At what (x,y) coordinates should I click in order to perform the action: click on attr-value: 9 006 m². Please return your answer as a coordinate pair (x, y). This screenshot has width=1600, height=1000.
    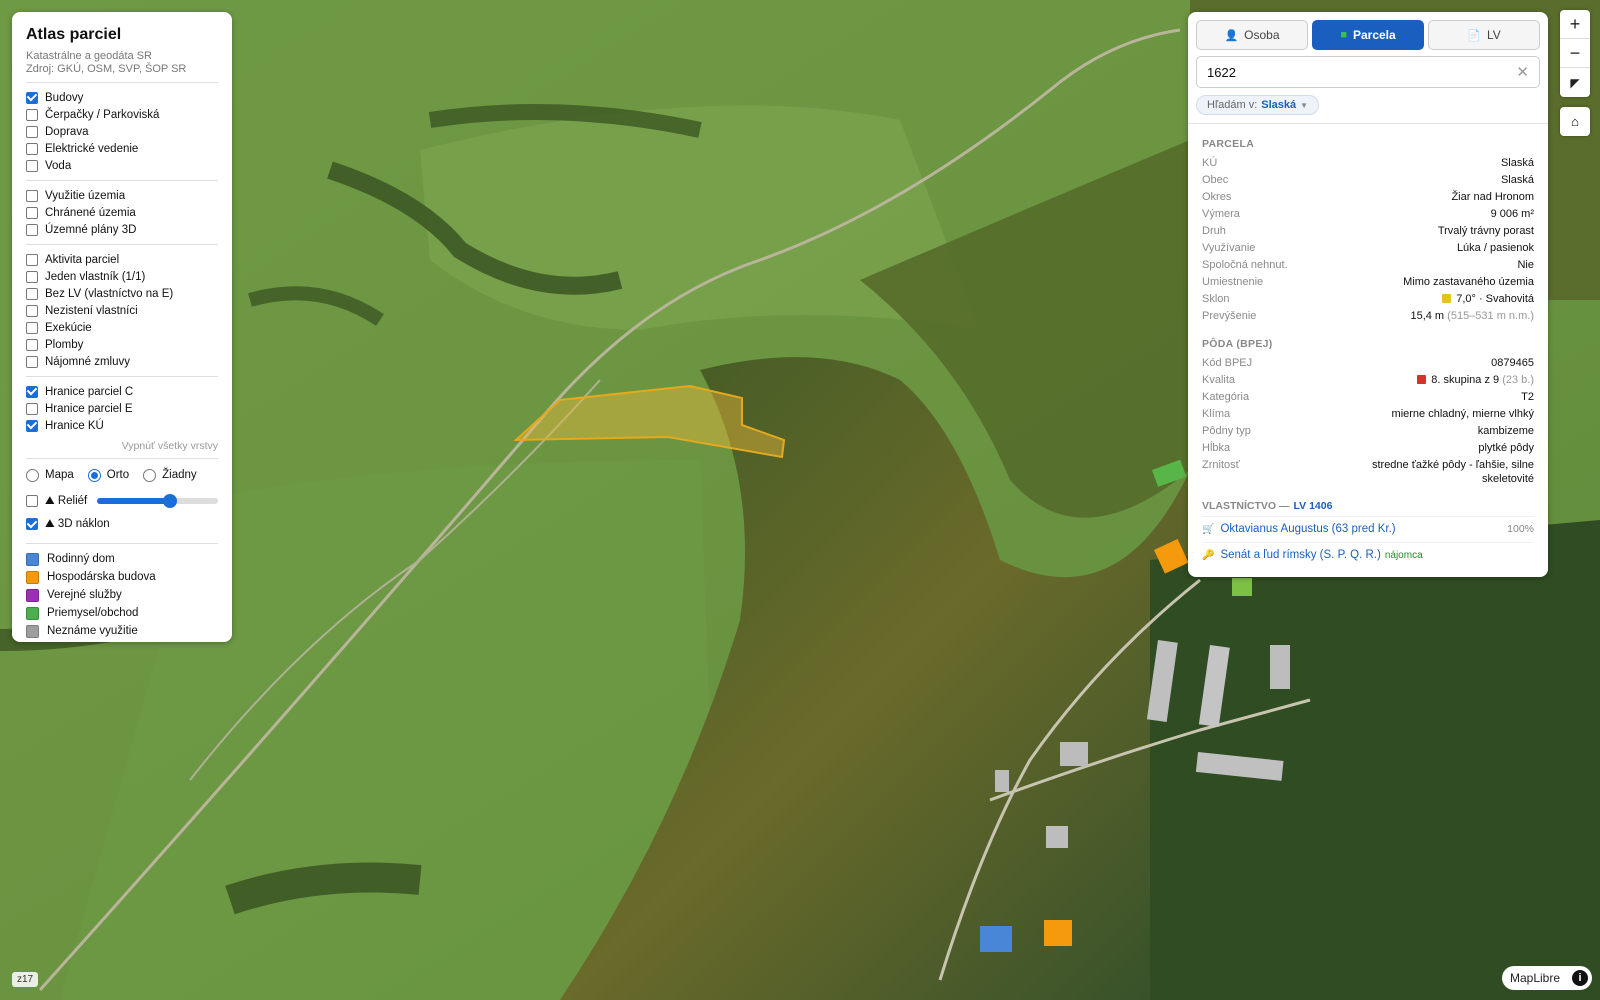
    Looking at the image, I should click on (1512, 213).